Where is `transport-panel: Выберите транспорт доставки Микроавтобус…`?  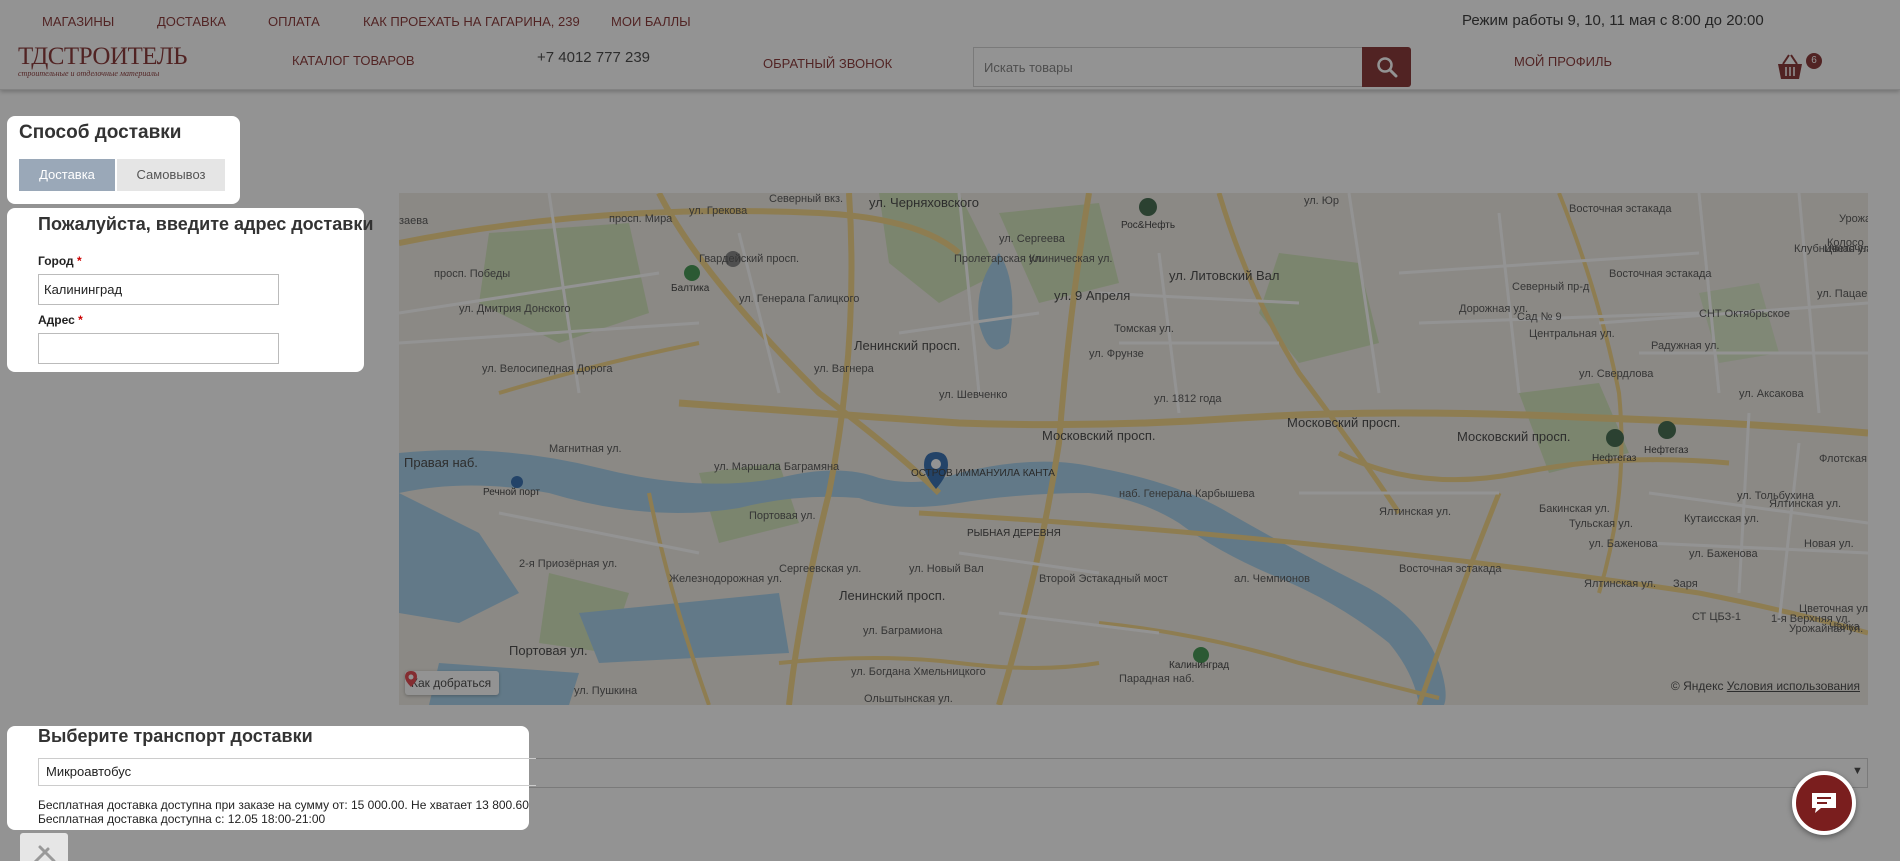 transport-panel: Выберите транспорт доставки Микроавтобус… is located at coordinates (271, 778).